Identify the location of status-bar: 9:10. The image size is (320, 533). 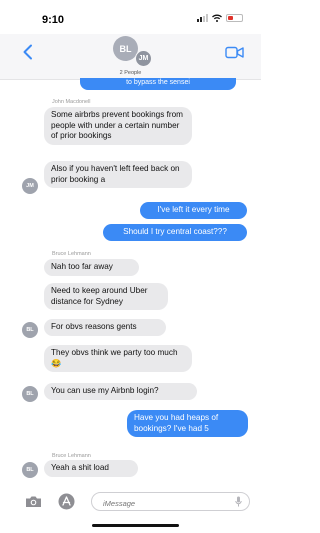
(130, 17).